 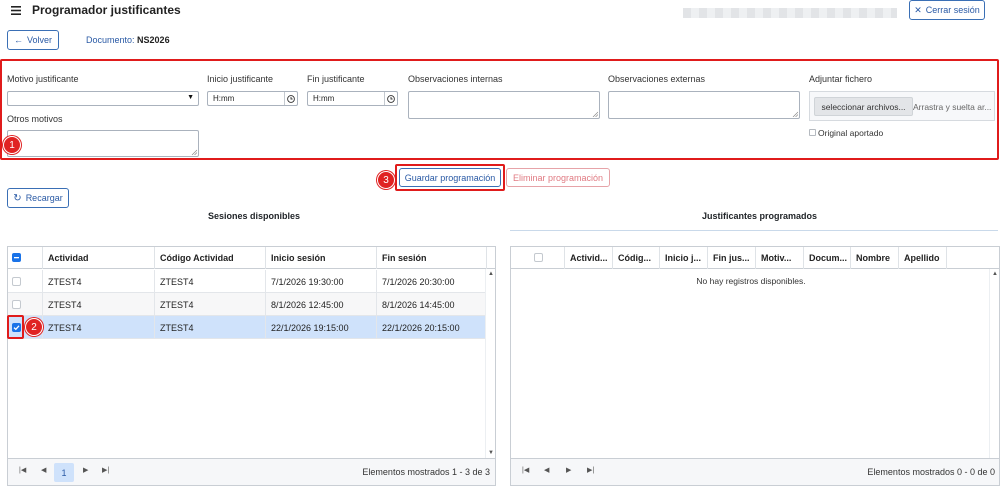 What do you see at coordinates (321, 258) in the screenshot?
I see `col-inicio-sesion: Inicio sesión` at bounding box center [321, 258].